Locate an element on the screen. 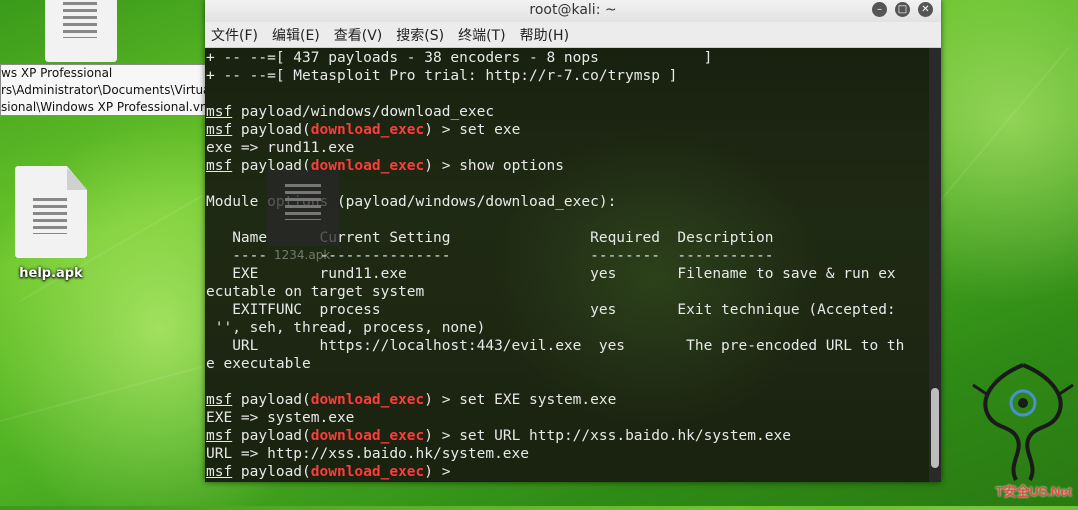 The image size is (1078, 510). terminal-line: msf payload/windows/download_exec is located at coordinates (555, 112).